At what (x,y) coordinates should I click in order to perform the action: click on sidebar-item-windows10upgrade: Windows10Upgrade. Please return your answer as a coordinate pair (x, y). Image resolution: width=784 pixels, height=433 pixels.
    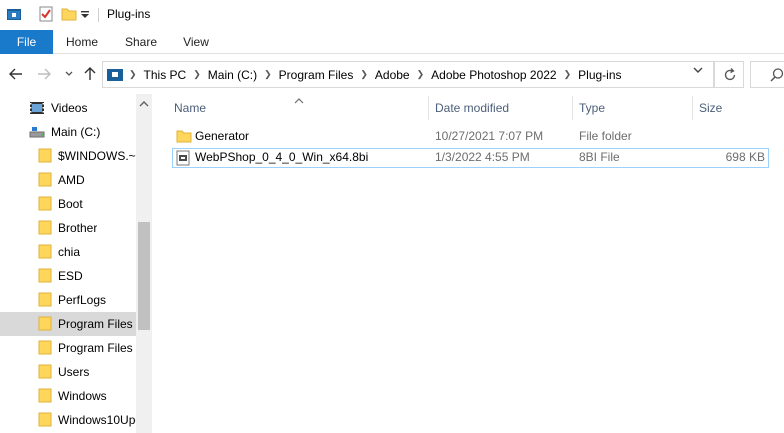
    Looking at the image, I should click on (68, 420).